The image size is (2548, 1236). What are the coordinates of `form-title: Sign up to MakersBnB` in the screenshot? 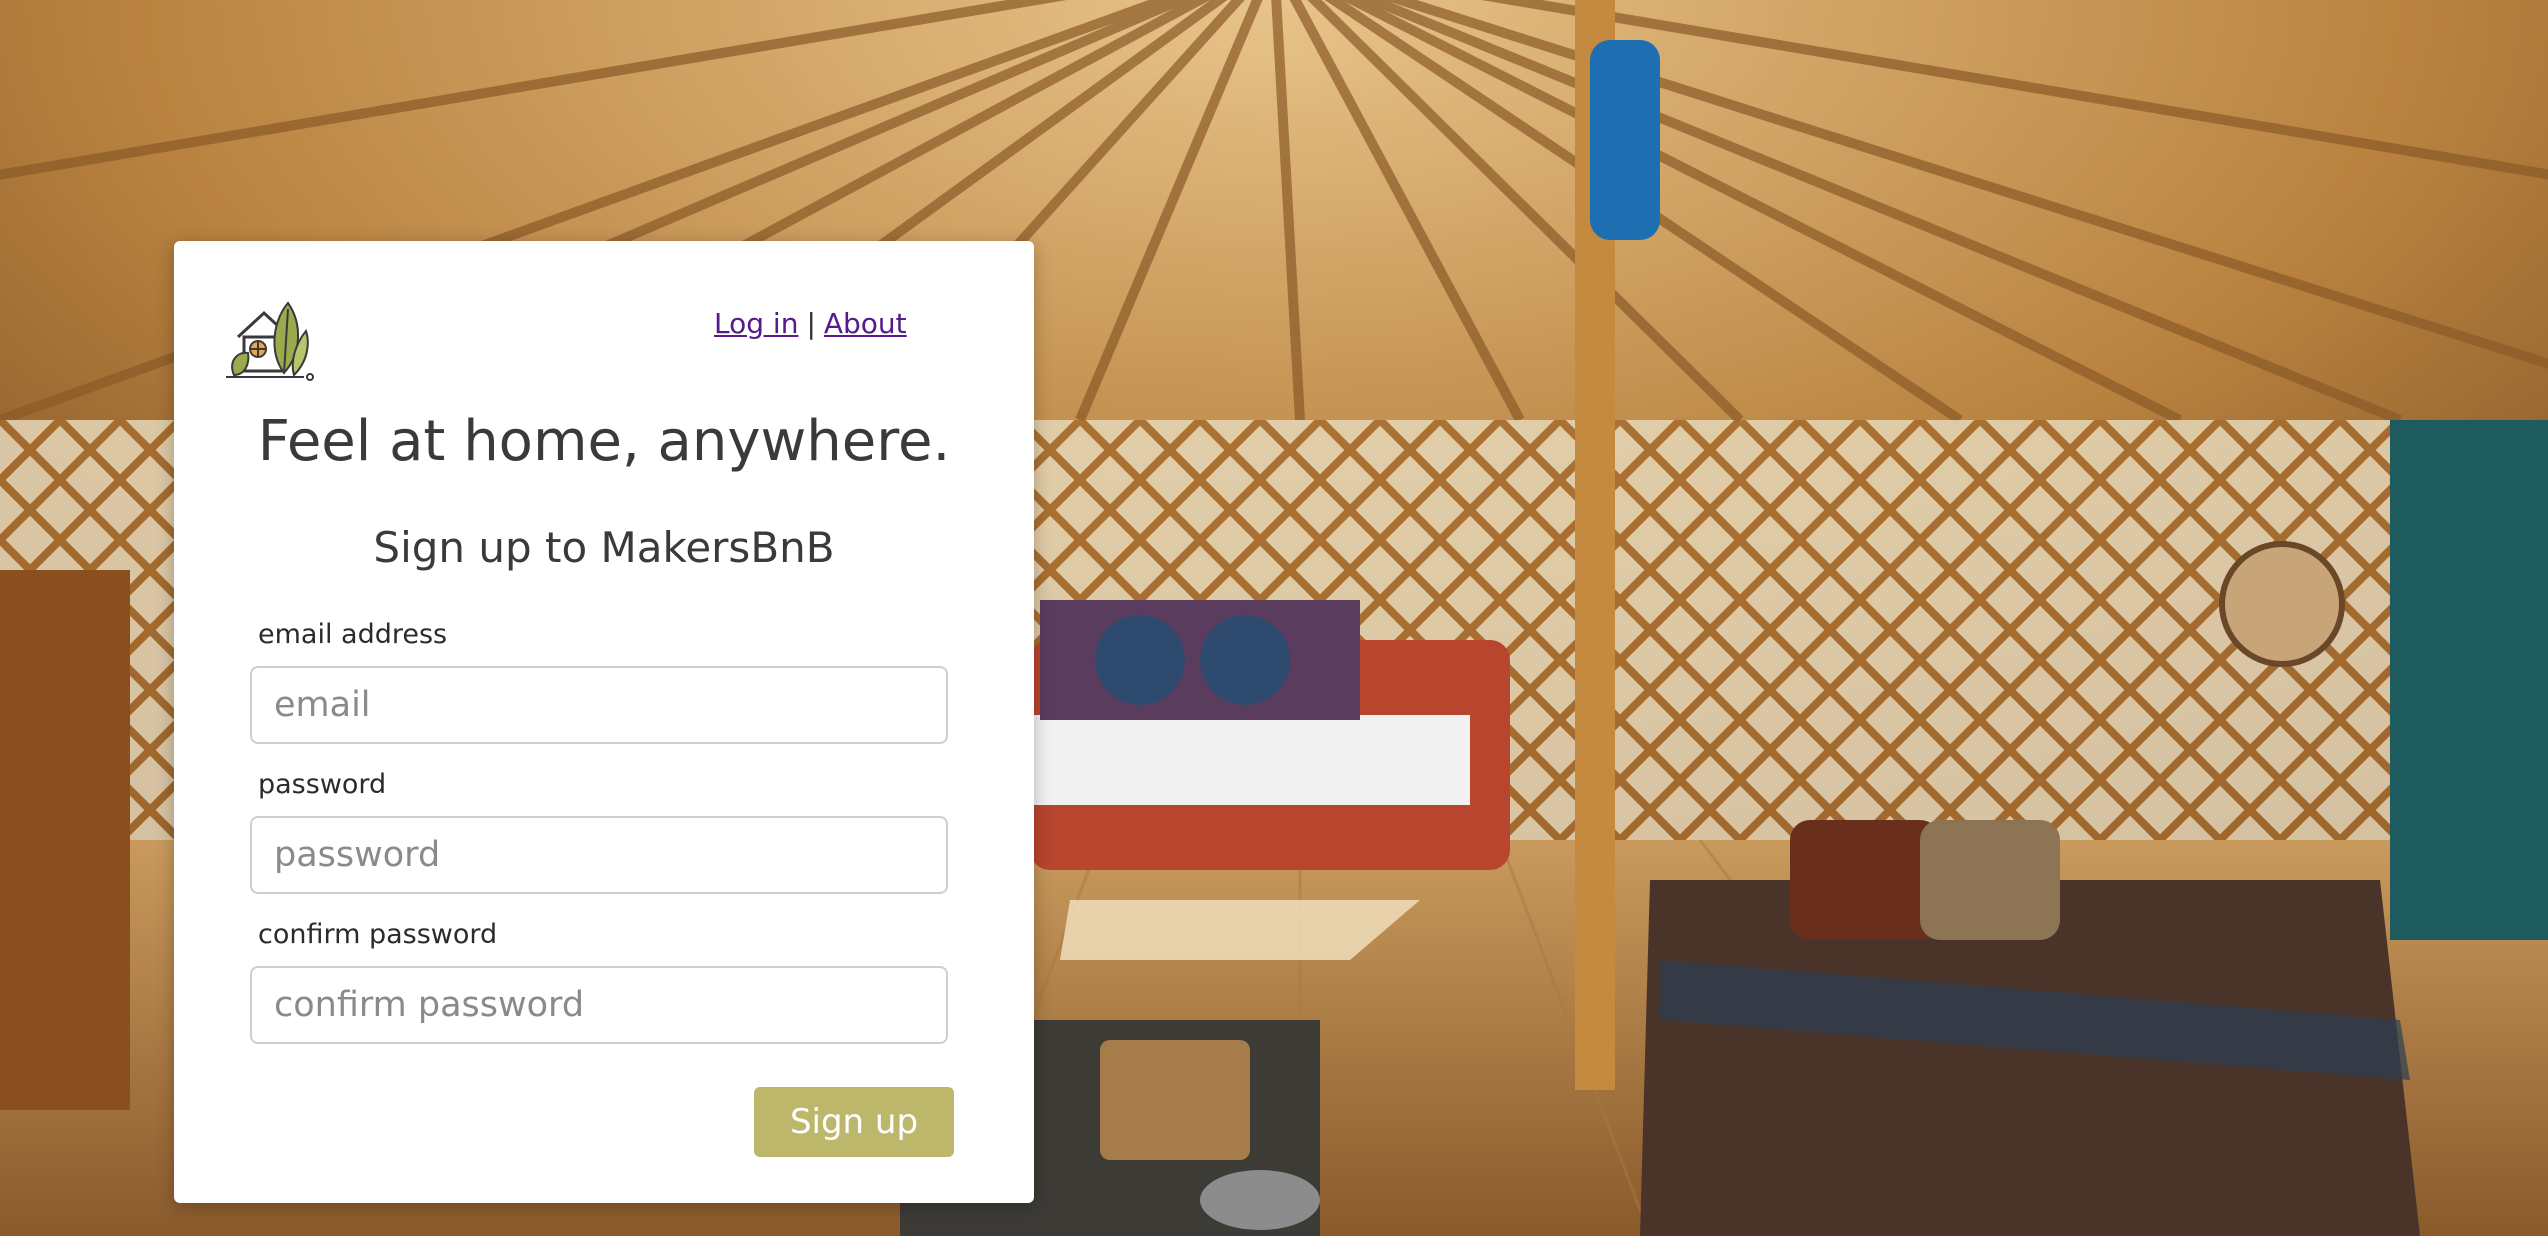 It's located at (604, 547).